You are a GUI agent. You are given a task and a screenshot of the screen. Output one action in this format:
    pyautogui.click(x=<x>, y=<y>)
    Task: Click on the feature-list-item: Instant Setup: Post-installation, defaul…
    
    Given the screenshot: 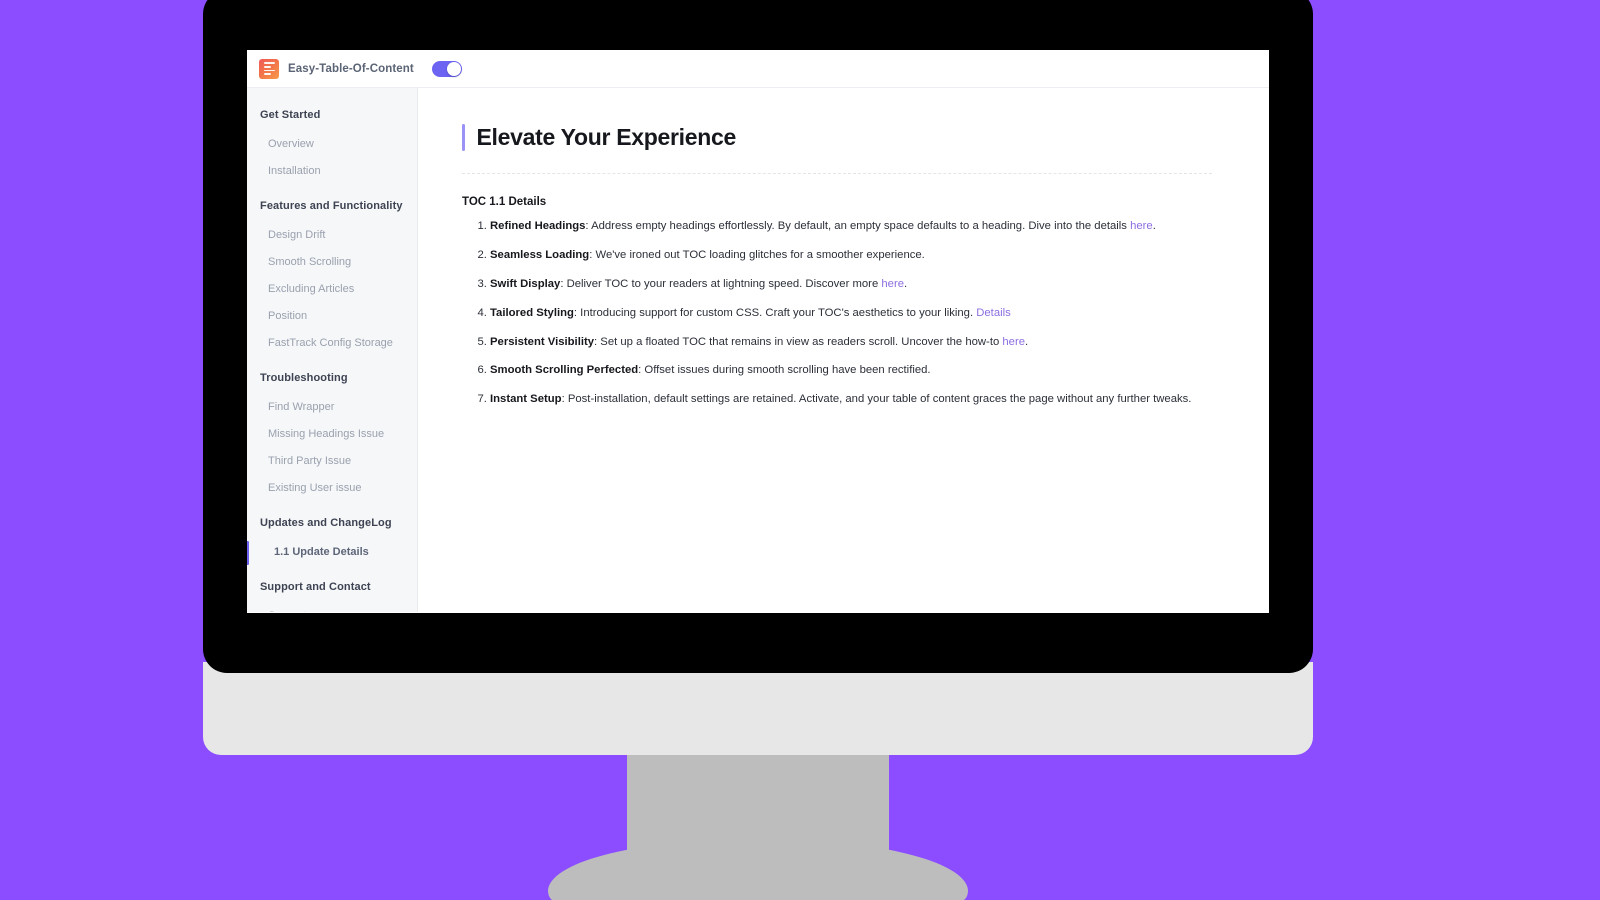 What is the action you would take?
    pyautogui.click(x=864, y=399)
    